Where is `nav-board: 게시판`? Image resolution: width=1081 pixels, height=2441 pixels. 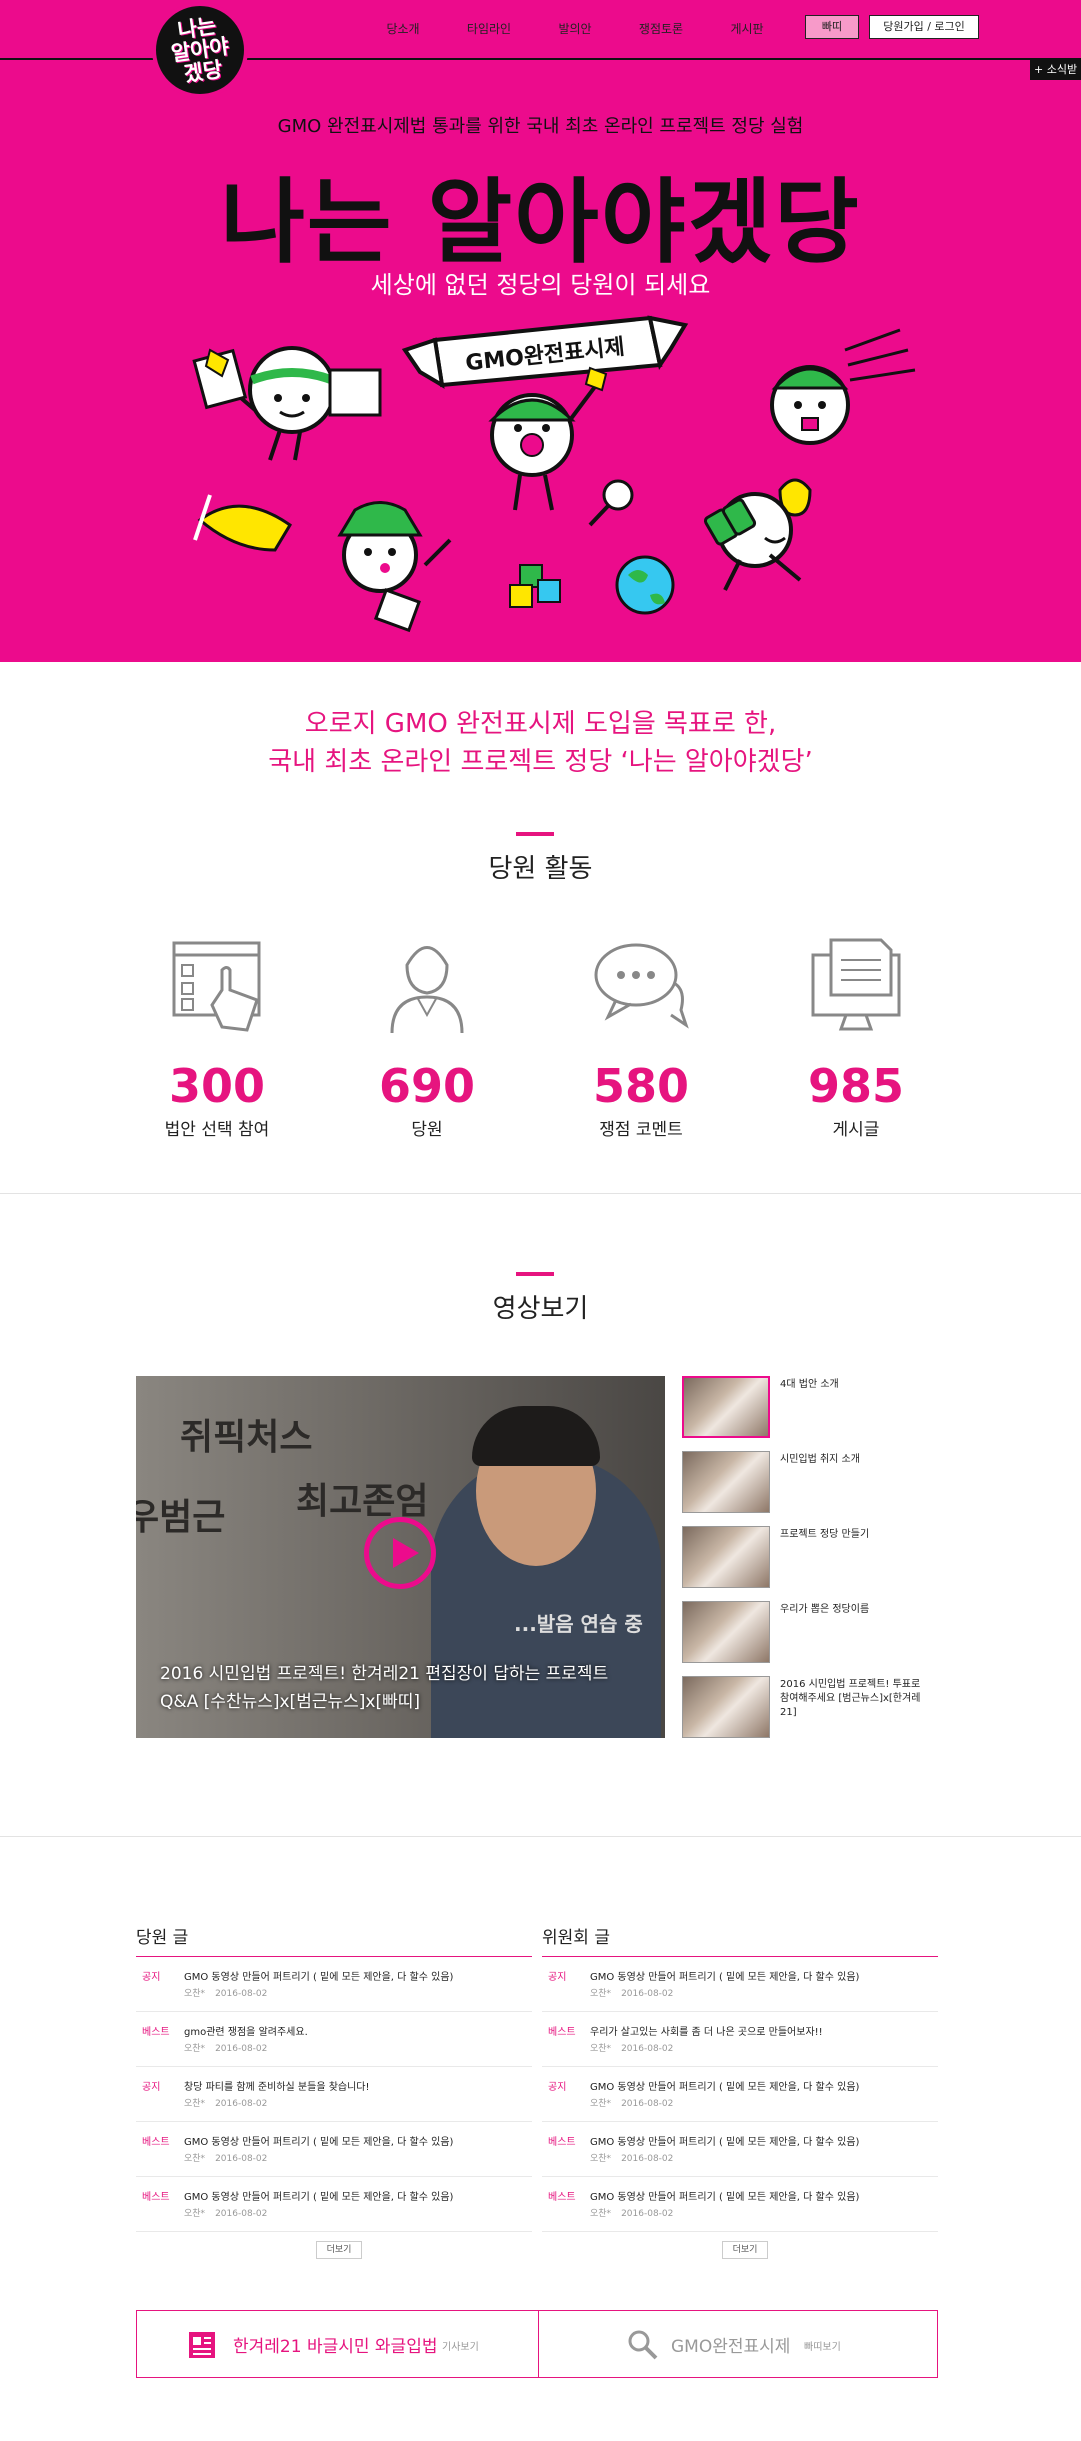
nav-board: 게시판 is located at coordinates (747, 28).